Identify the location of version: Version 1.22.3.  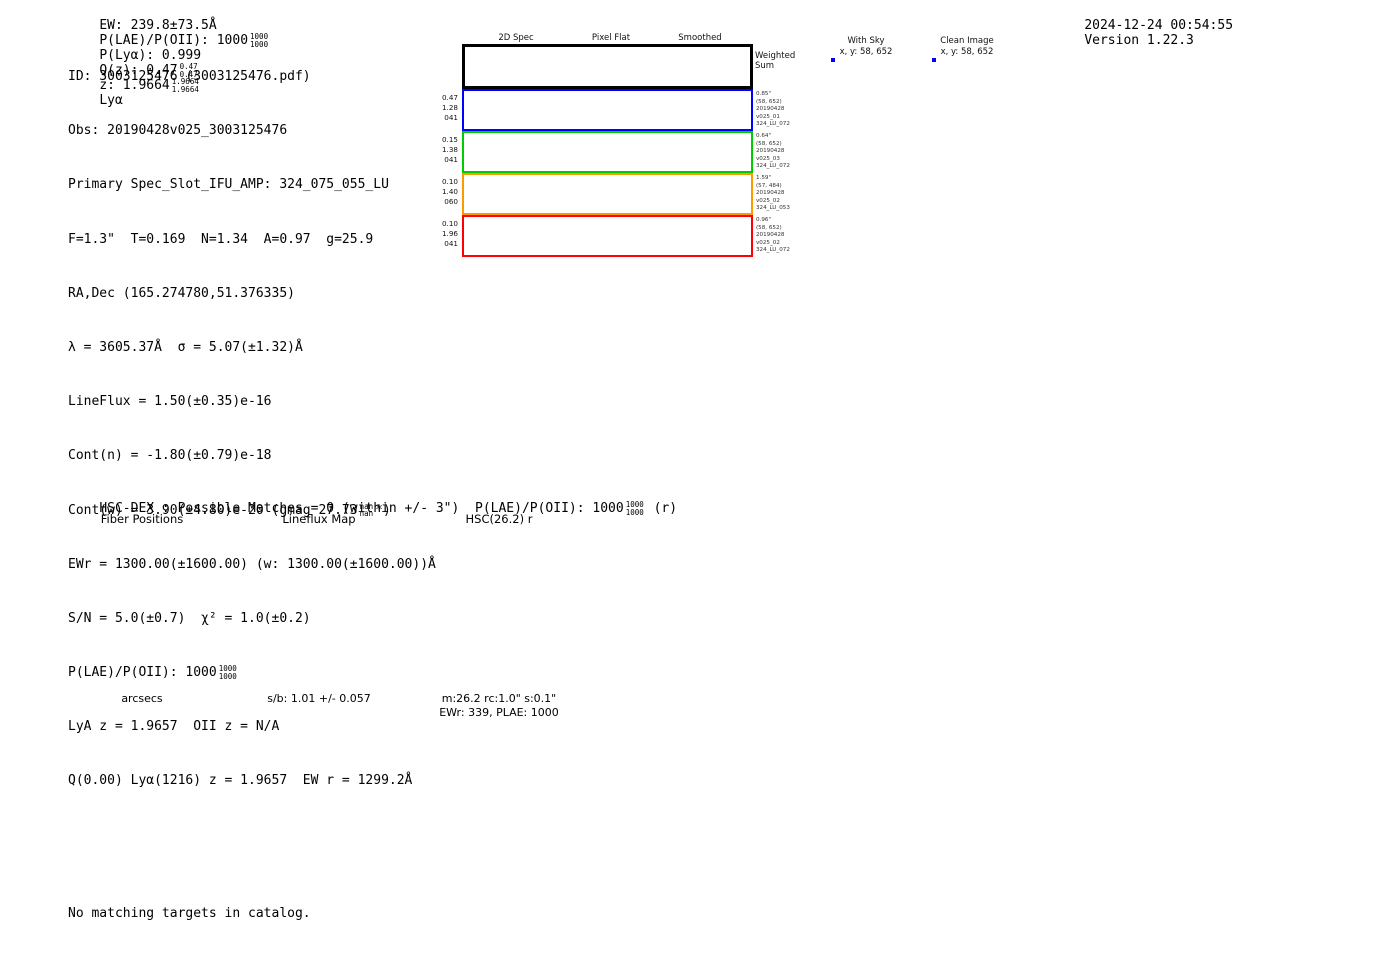
(1139, 40).